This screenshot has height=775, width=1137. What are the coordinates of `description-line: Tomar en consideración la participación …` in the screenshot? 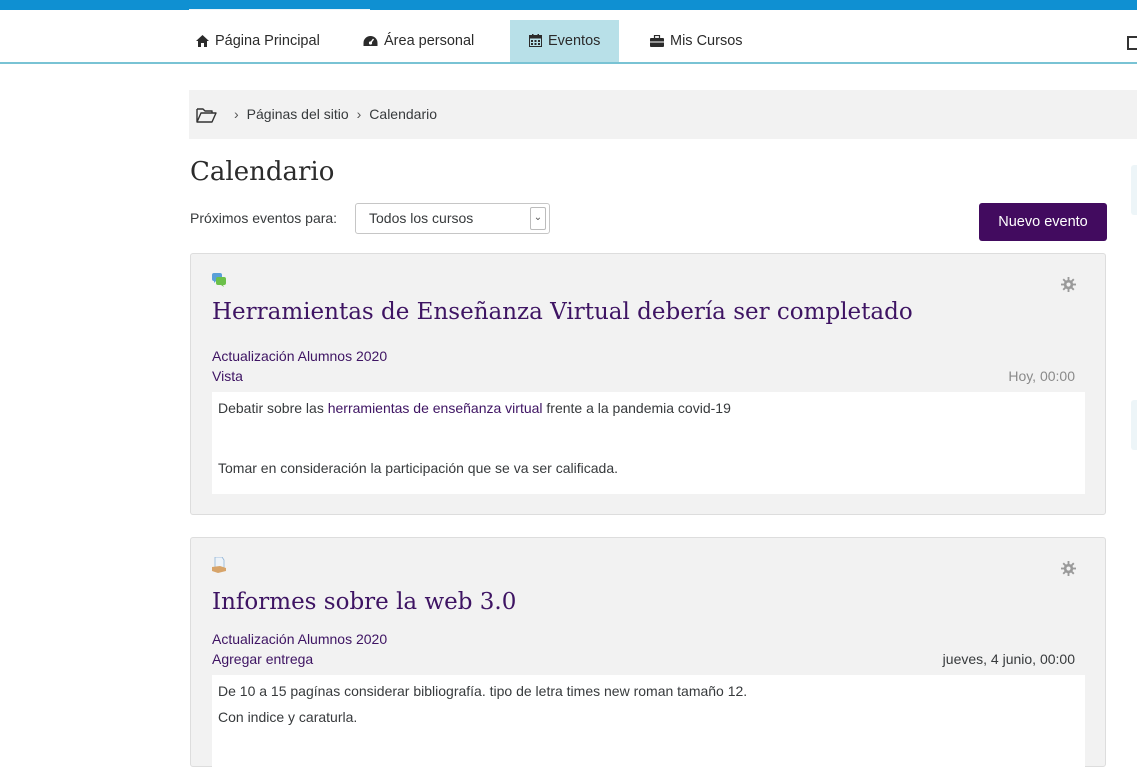 It's located at (418, 468).